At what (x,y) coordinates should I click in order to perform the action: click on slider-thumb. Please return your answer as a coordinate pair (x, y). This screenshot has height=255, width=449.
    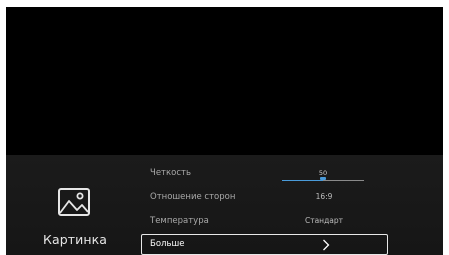
    Looking at the image, I should click on (323, 178).